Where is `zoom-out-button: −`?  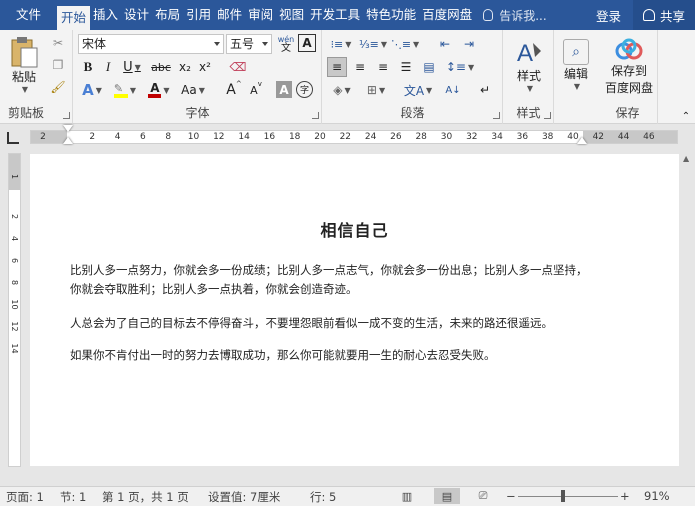 zoom-out-button: − is located at coordinates (511, 496).